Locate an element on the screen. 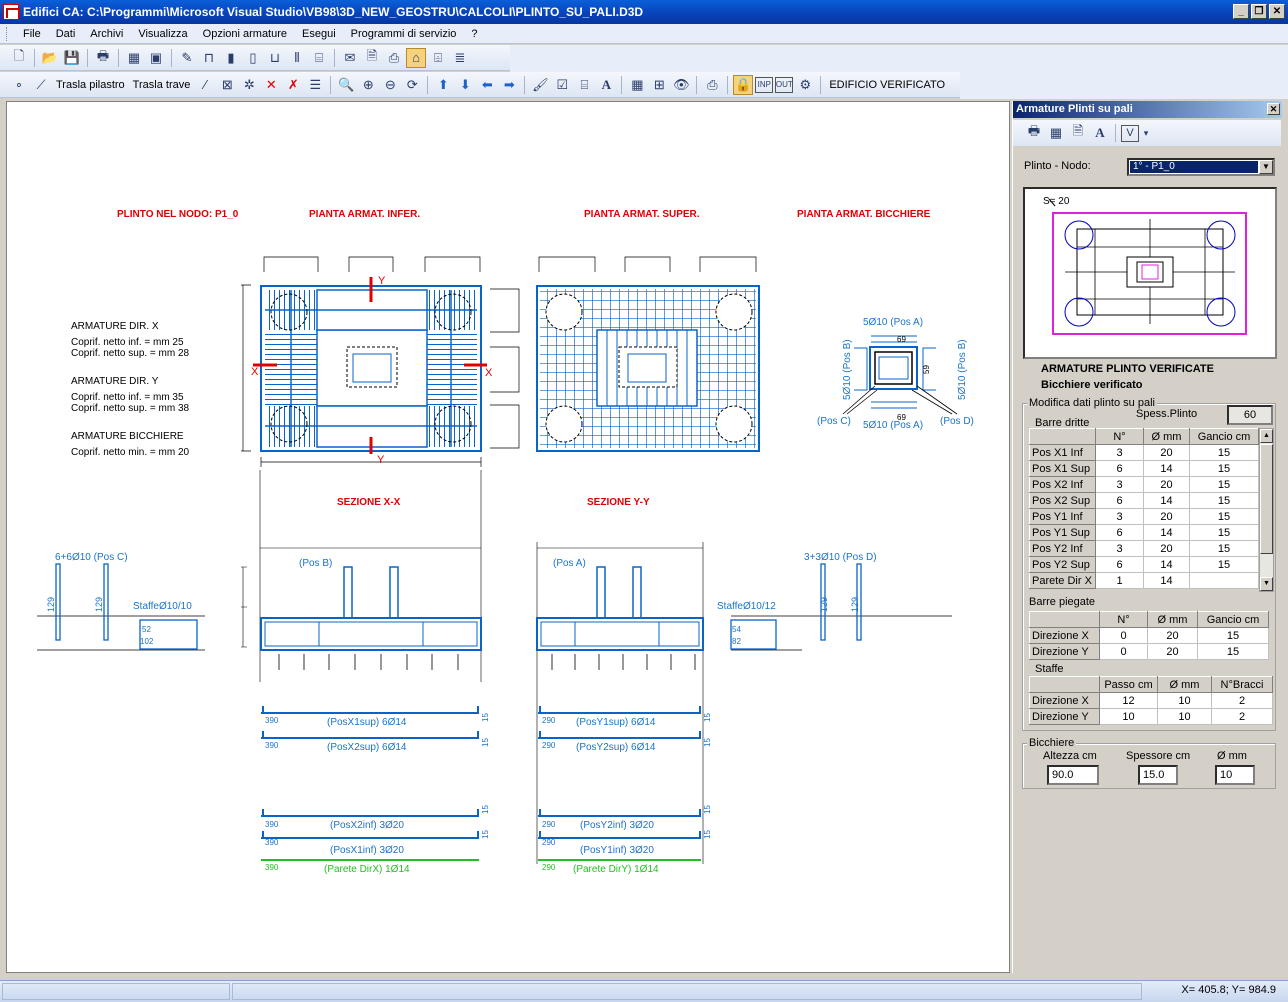  table-row: Pos Y1 Inf 3 20 15 is located at coordinates (1144, 516).